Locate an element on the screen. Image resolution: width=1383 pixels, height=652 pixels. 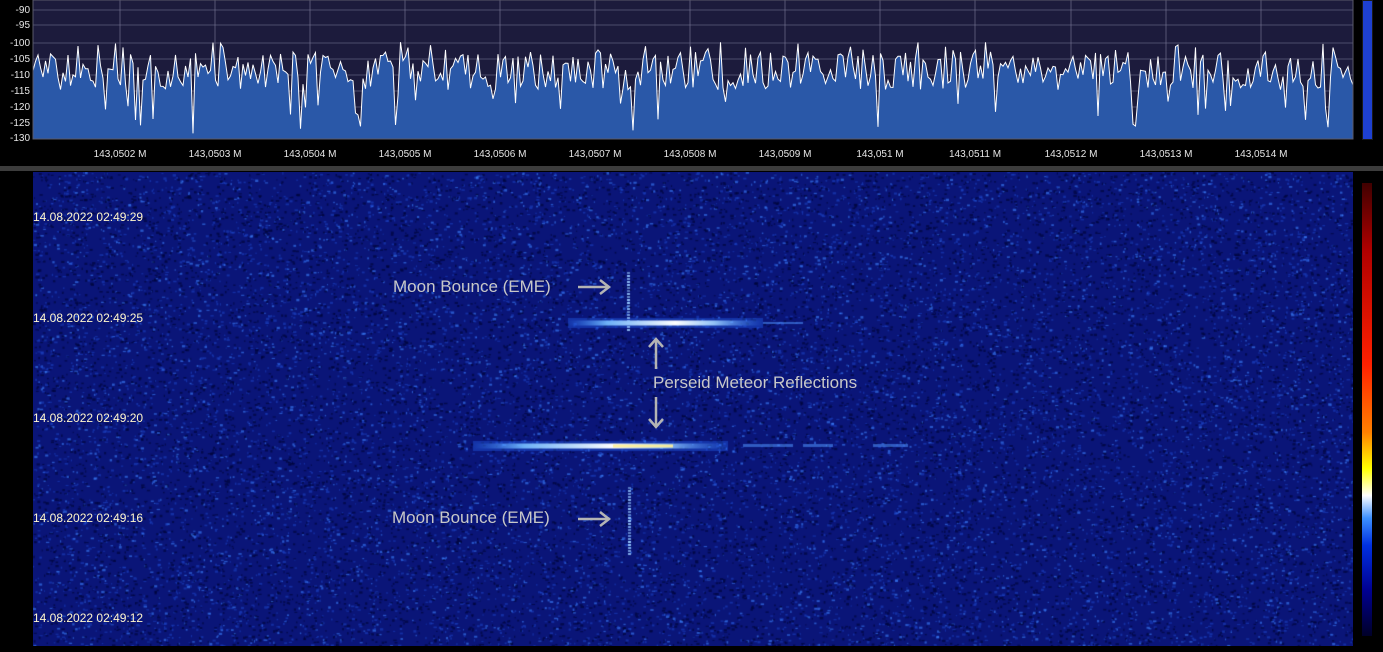
y-tick-label: -105 is located at coordinates (20, 59).